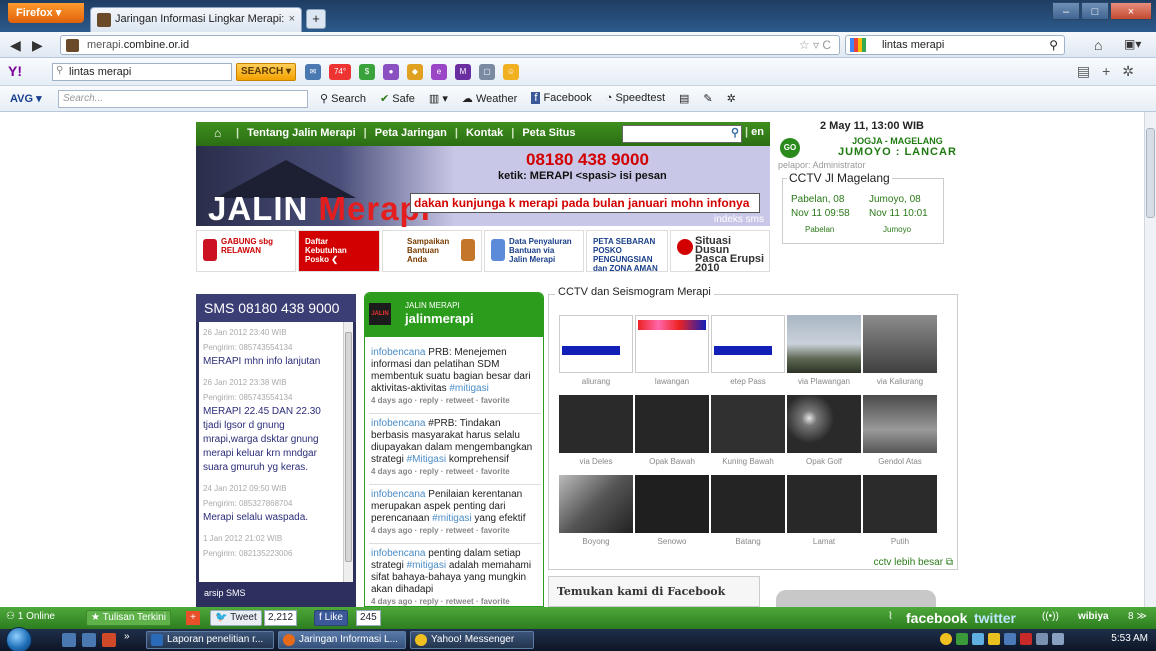 This screenshot has width=1156, height=651. I want to click on browser-tab-active: Jaringan Informasi Lingkar Merapi: ×, so click(196, 19).